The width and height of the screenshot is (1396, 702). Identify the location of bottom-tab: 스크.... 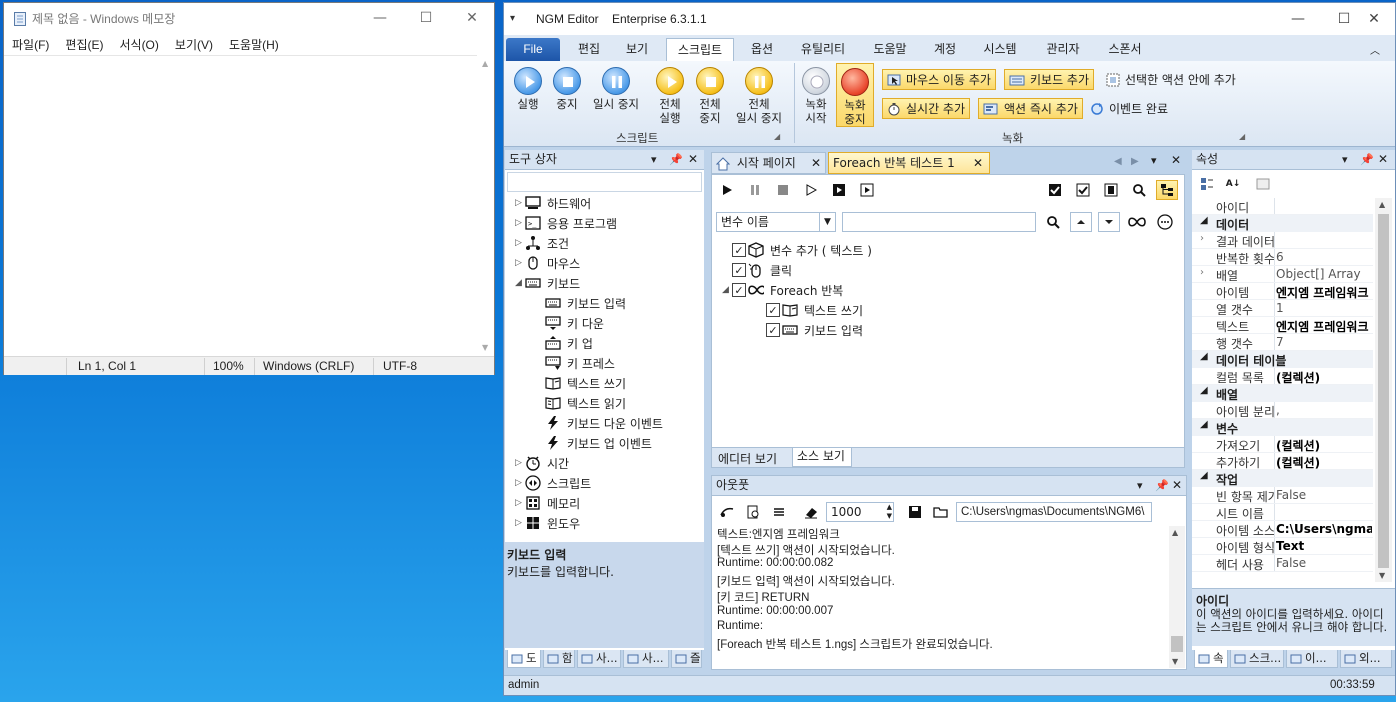
(1257, 659).